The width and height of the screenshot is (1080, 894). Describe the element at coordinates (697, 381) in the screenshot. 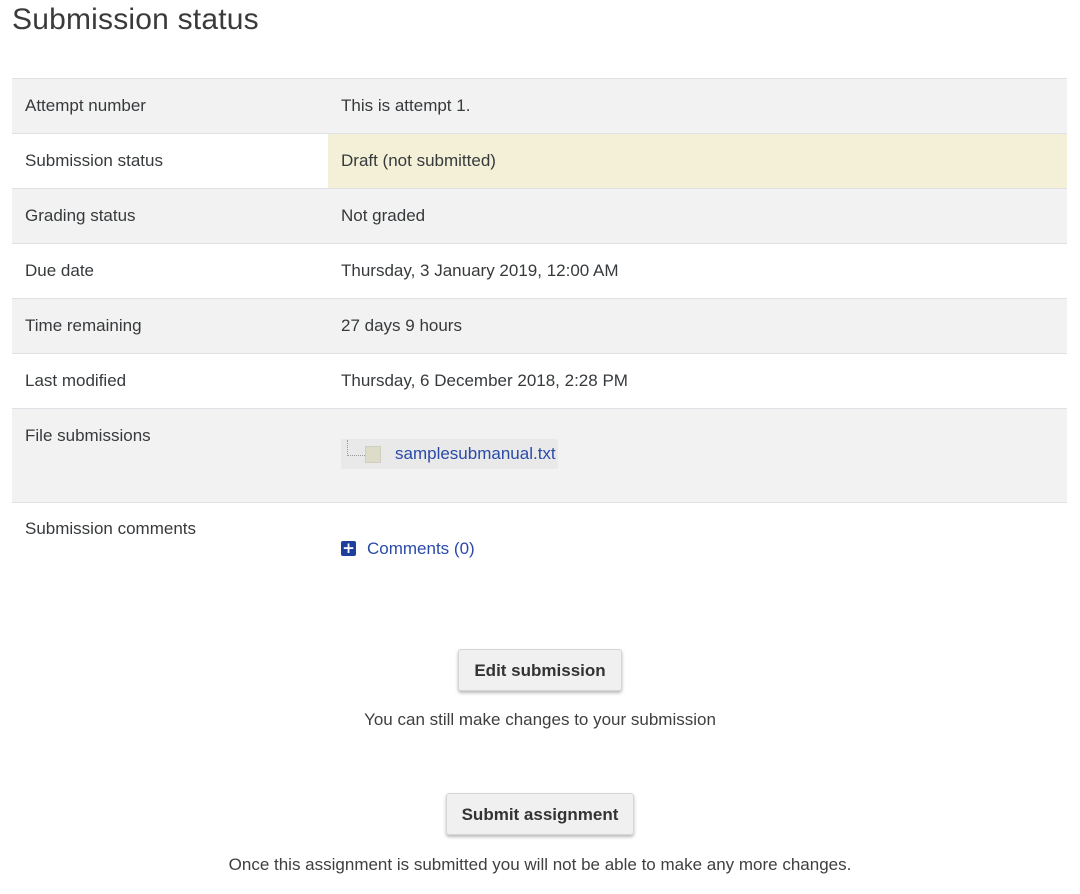

I see `last-modified-value: Thursday, 6 December 2018, 2:28 PM` at that location.